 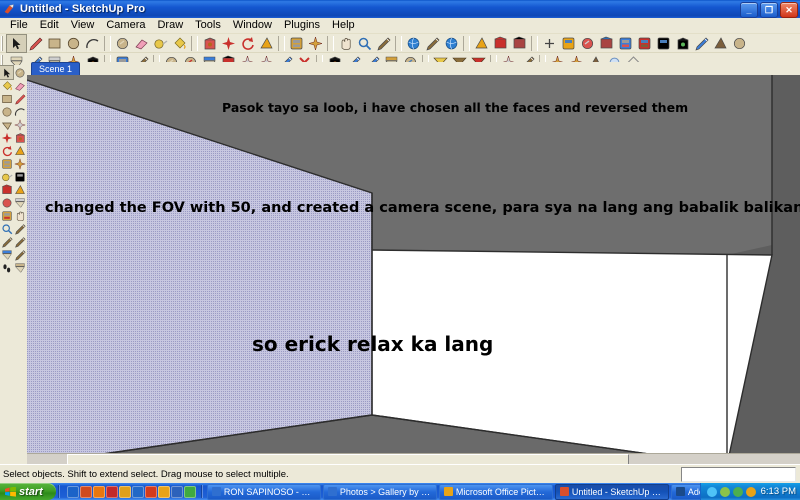 What do you see at coordinates (481, 43) in the screenshot?
I see `section-plane` at bounding box center [481, 43].